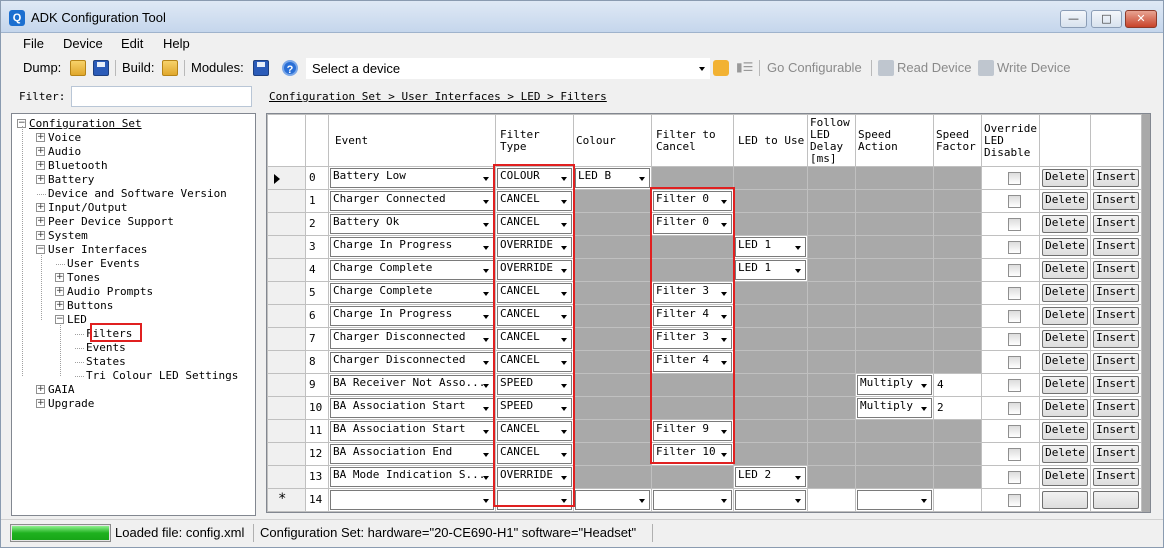 This screenshot has height=548, width=1164. I want to click on speed-factor-cell, so click(957, 500).